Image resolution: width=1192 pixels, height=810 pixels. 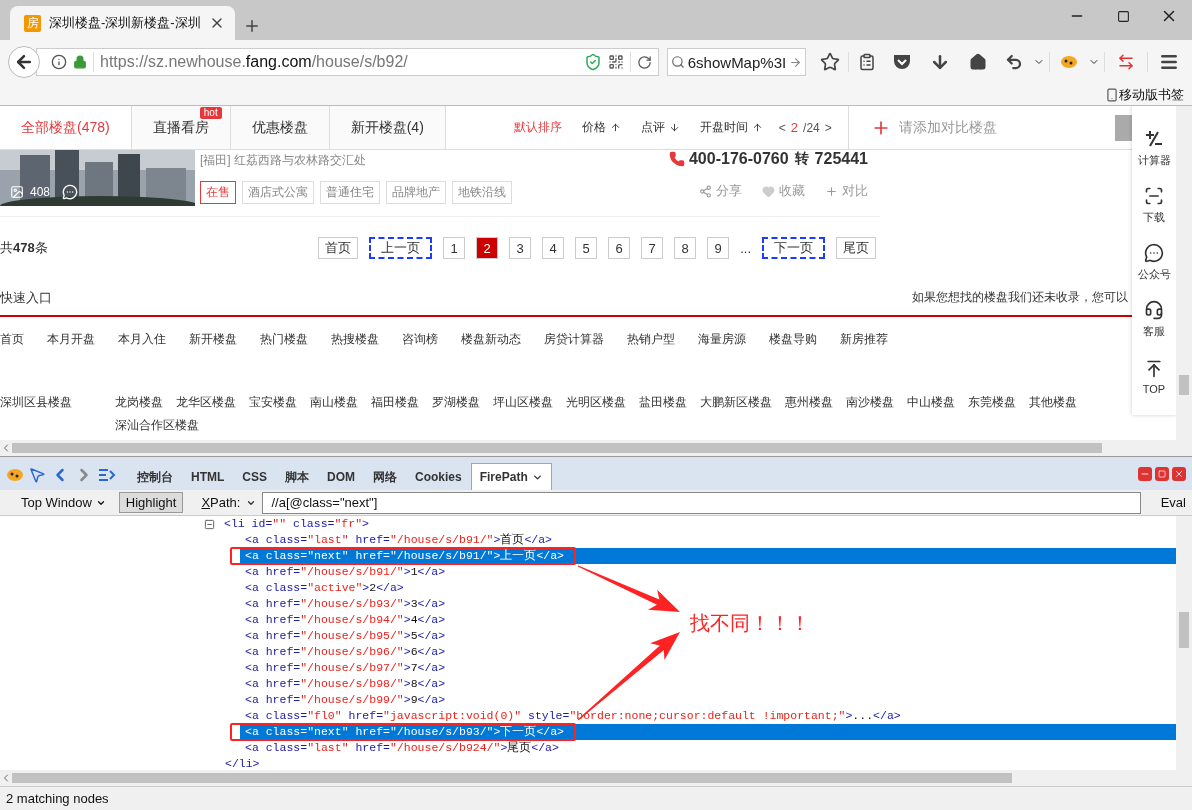 I want to click on district-link: 东莞楼盘, so click(x=992, y=402).